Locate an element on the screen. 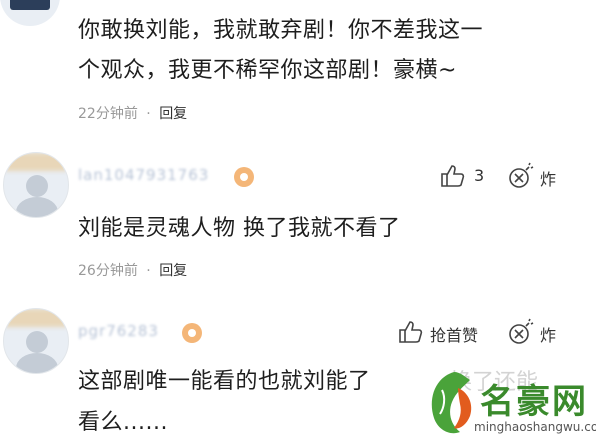  avatar-partial is located at coordinates (30, 13).